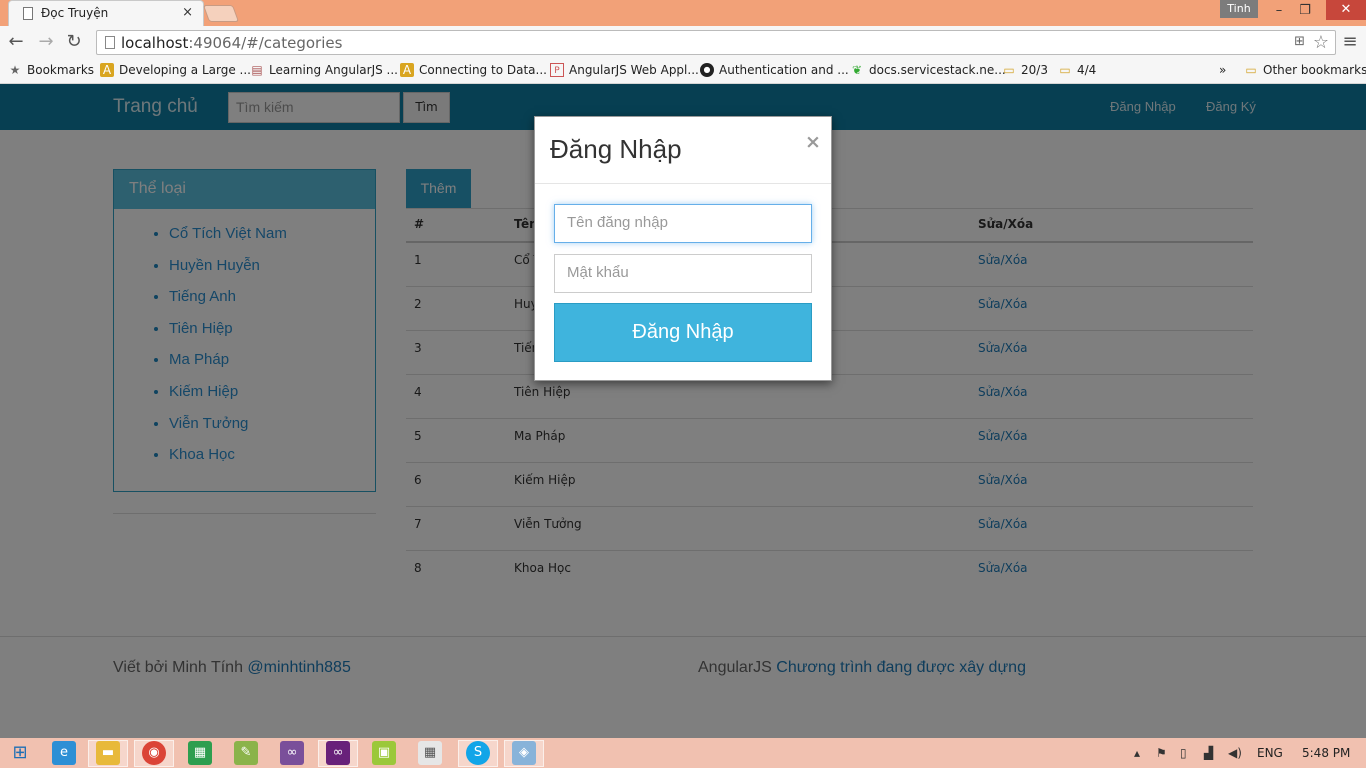 This screenshot has height=768, width=1366. Describe the element at coordinates (683, 332) in the screenshot. I see `login-submit-button: Đăng Nhập` at that location.